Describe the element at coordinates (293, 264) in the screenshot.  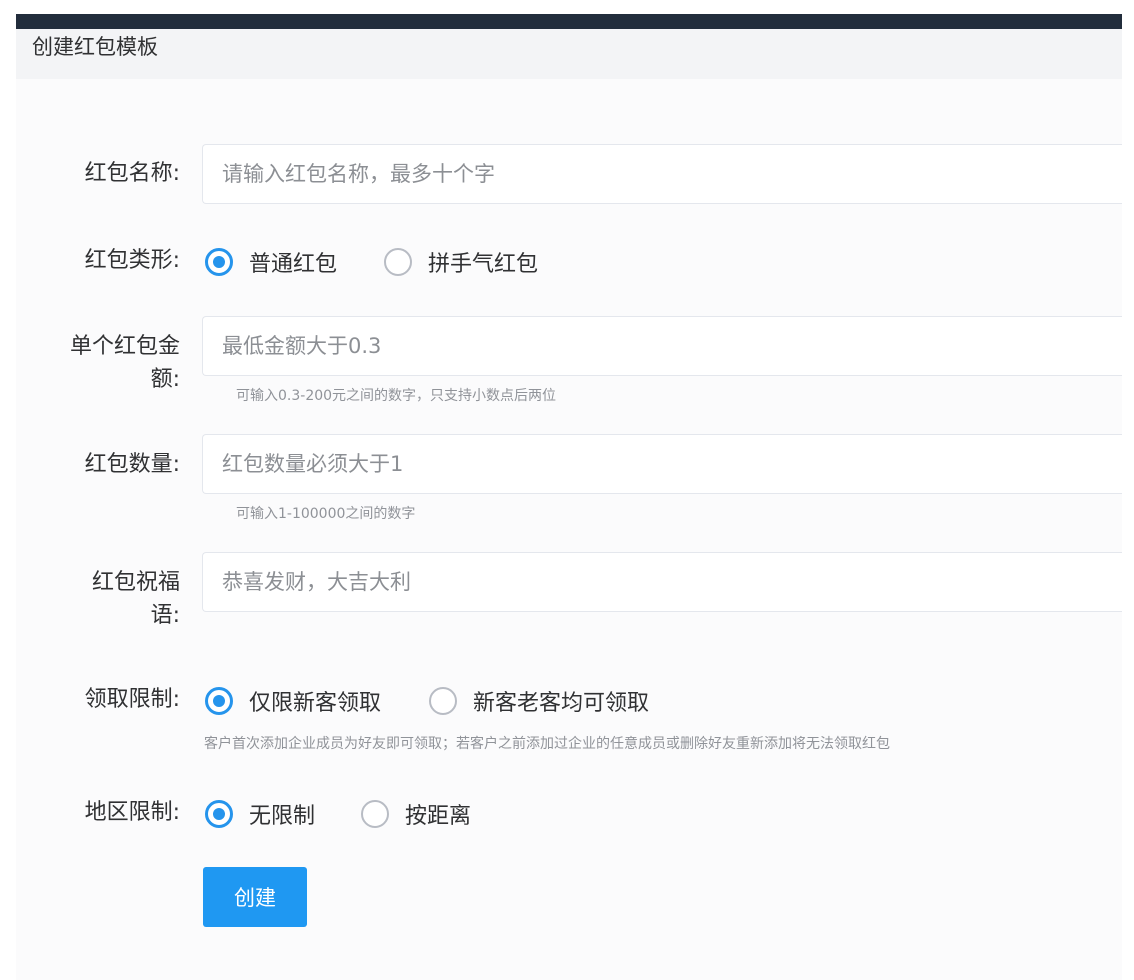
I see `radio-label: 普通红包` at that location.